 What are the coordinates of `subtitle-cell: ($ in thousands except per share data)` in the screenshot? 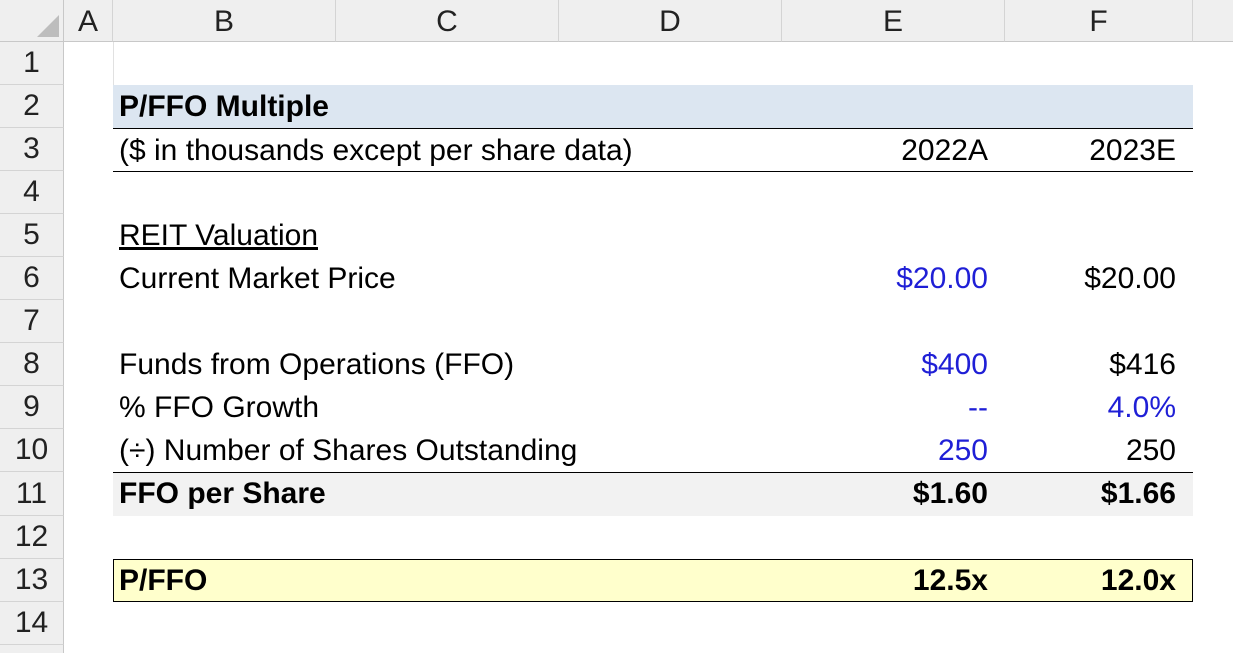 It's located at (376, 151).